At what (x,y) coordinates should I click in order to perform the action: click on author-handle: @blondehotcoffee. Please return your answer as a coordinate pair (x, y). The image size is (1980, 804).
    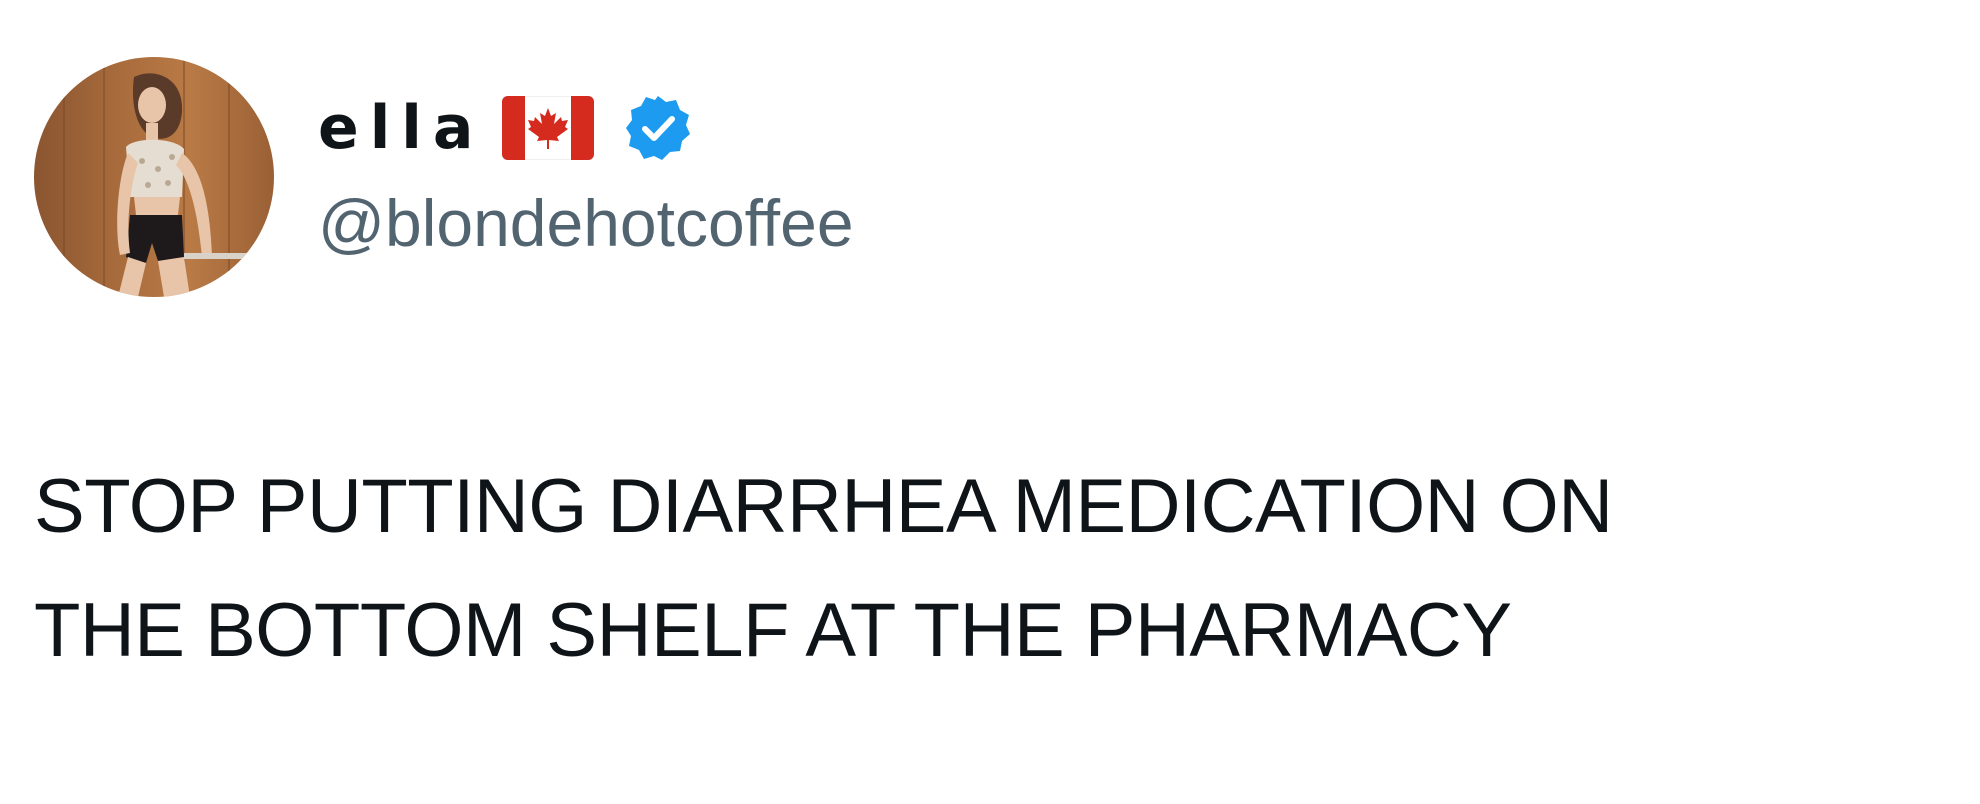
    Looking at the image, I should click on (586, 223).